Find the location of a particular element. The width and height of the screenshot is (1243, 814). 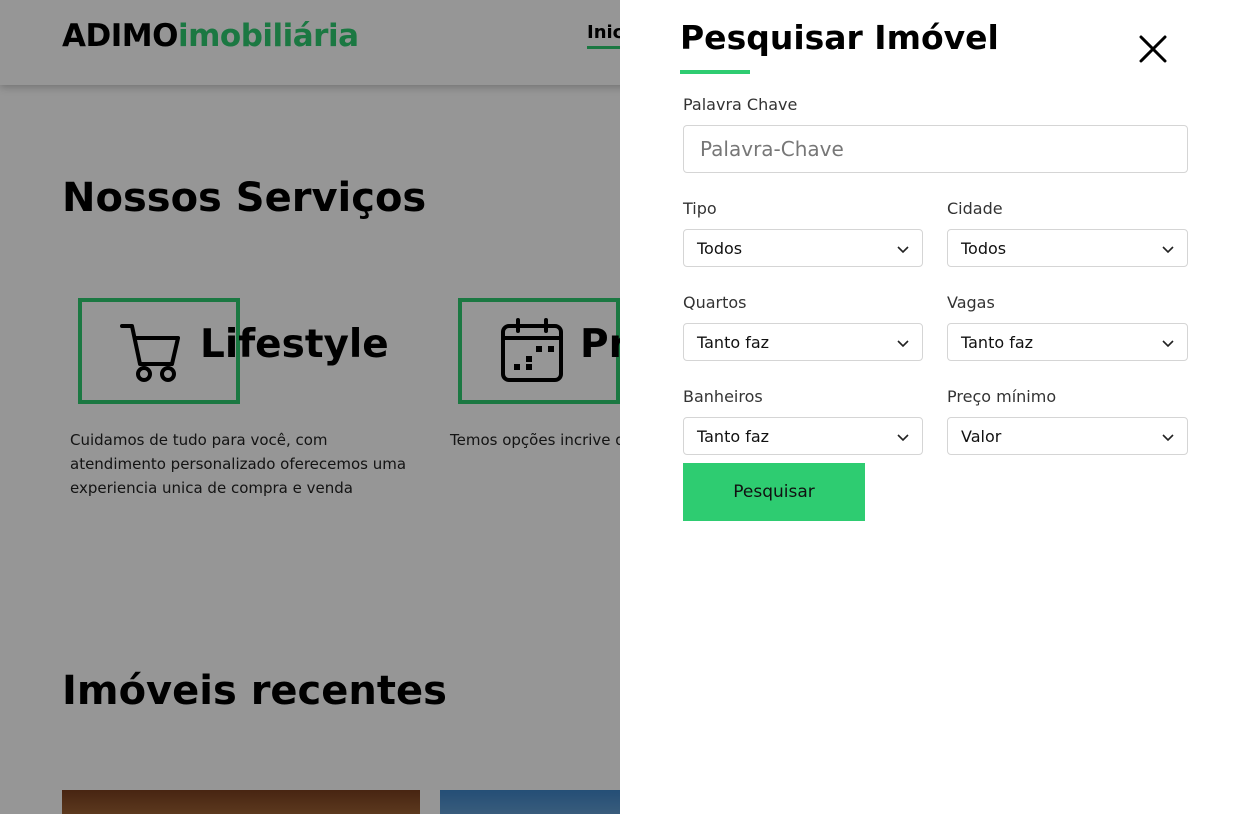

keyword-input is located at coordinates (935, 149).